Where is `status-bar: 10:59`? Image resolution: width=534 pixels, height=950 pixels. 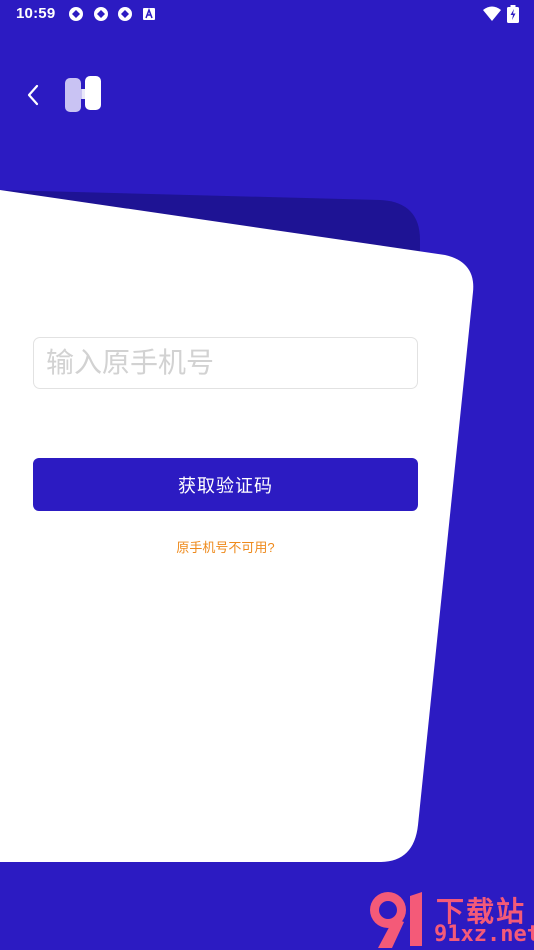
status-bar: 10:59 is located at coordinates (267, 14).